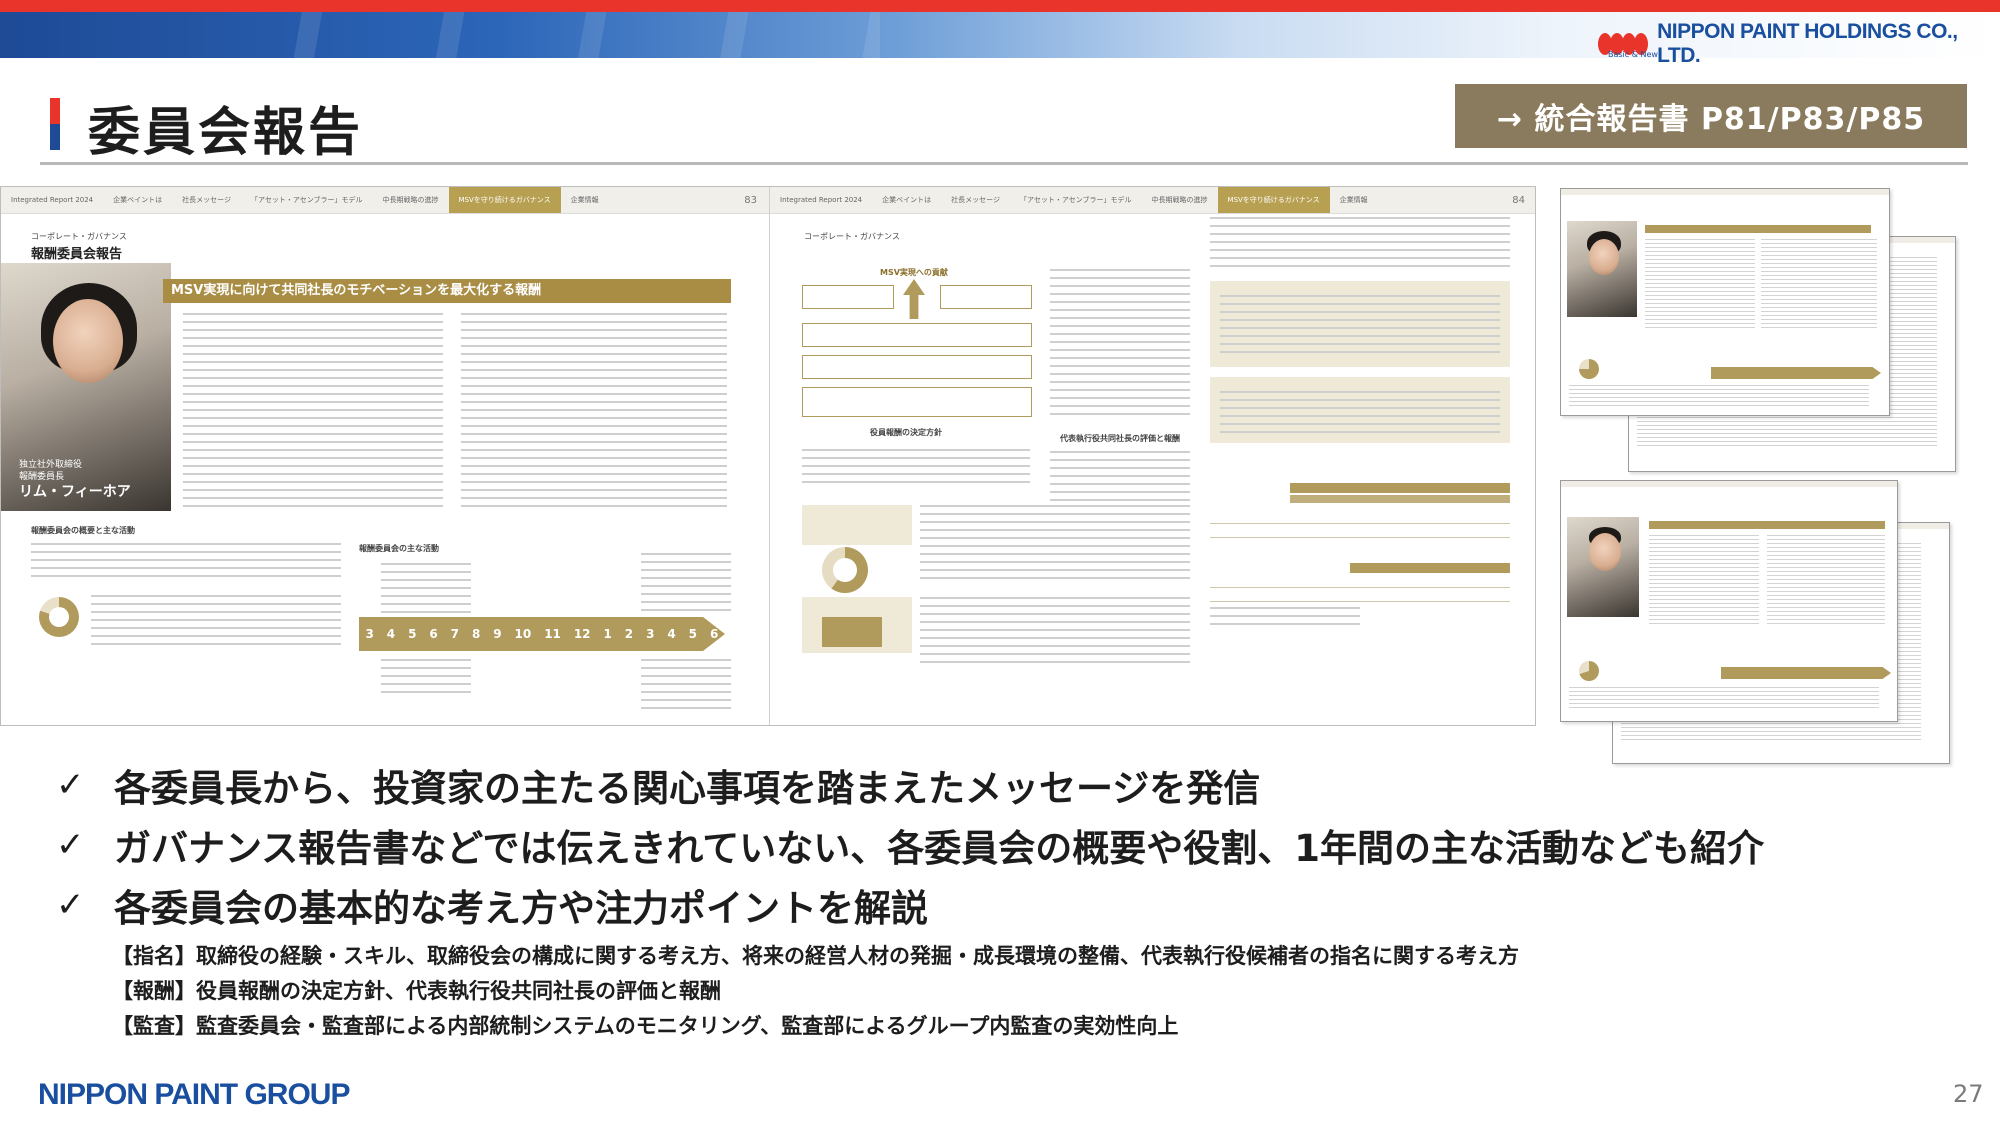  Describe the element at coordinates (497, 634) in the screenshot. I see `timeline-month: 9` at that location.